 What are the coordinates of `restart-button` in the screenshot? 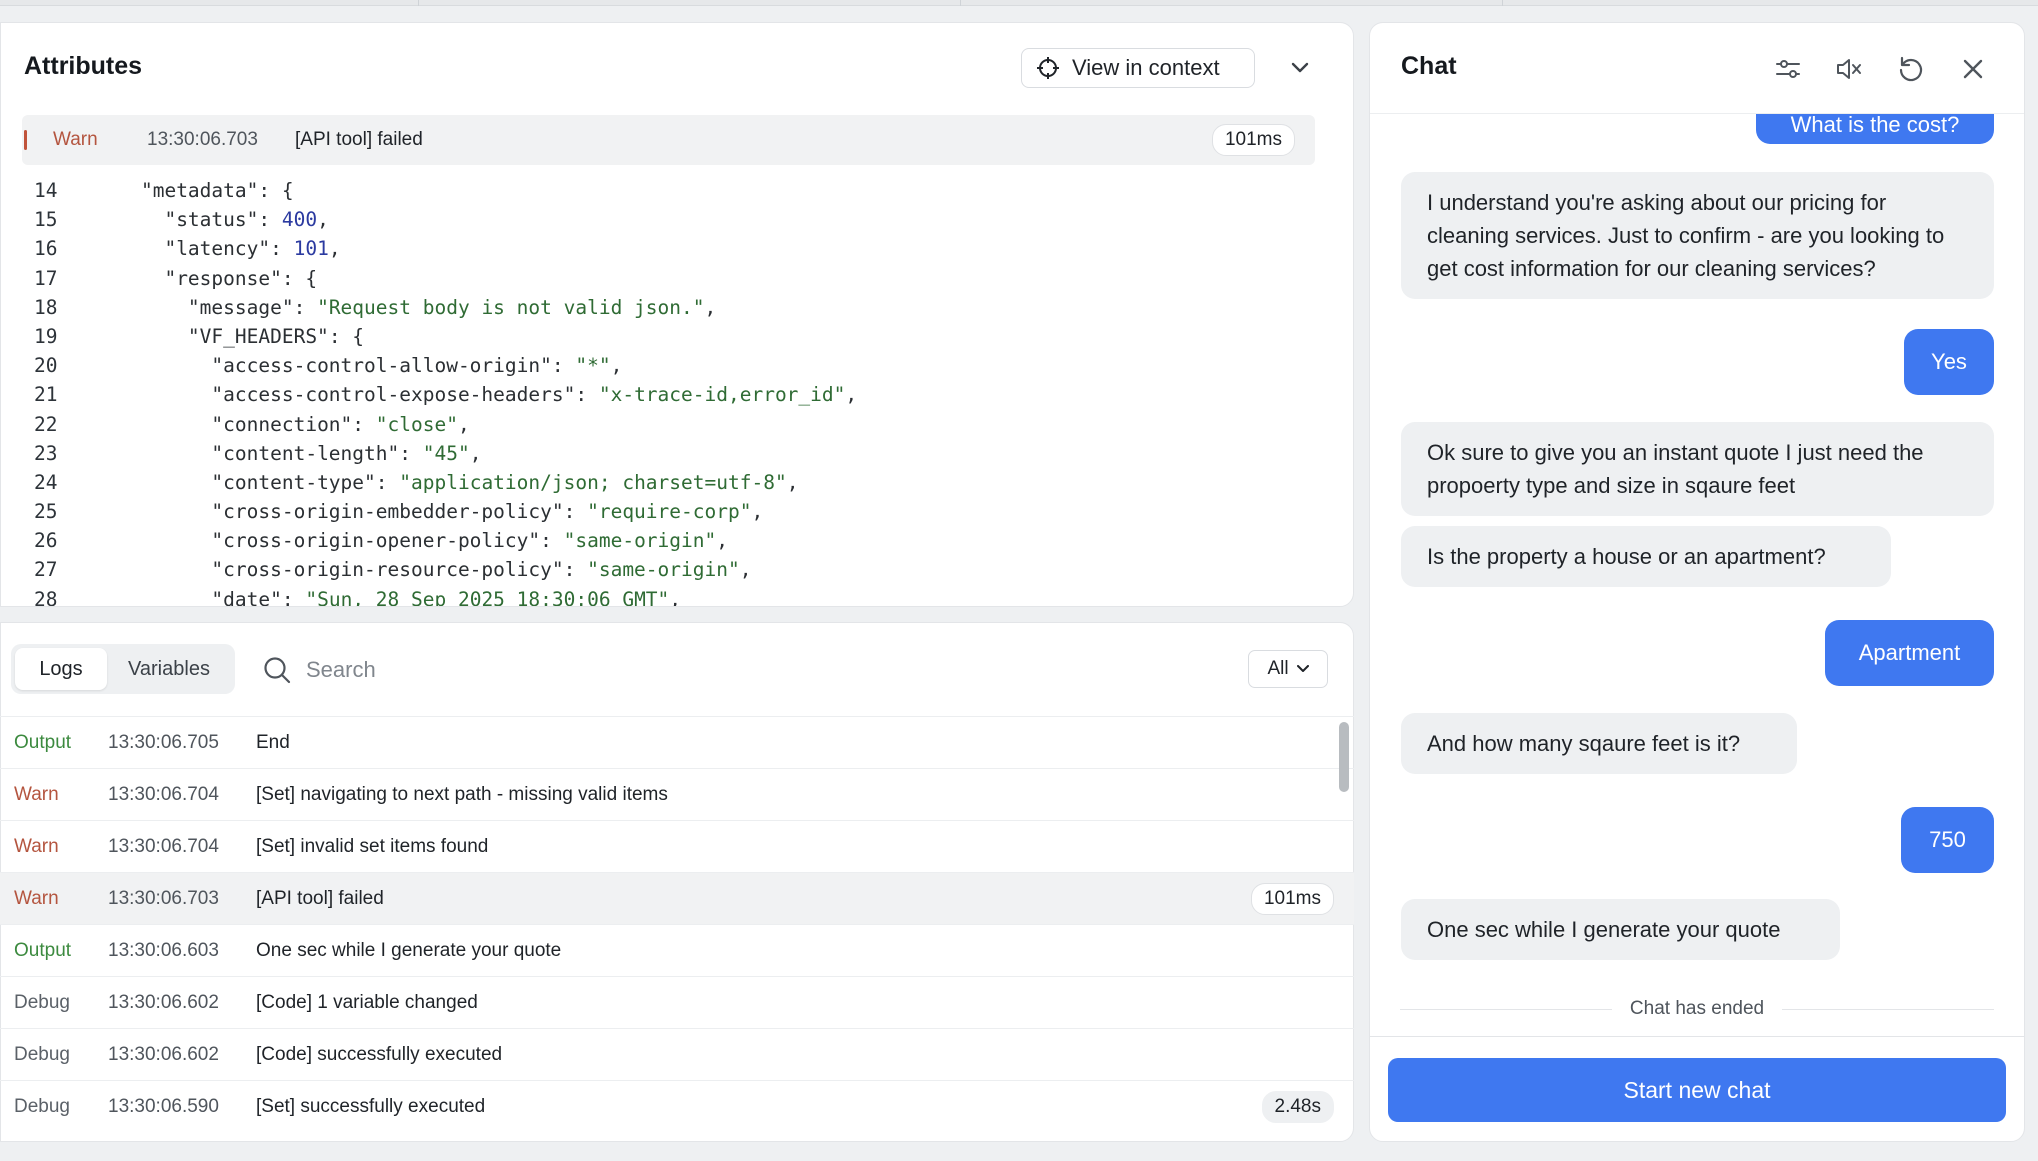 It's located at (1911, 69).